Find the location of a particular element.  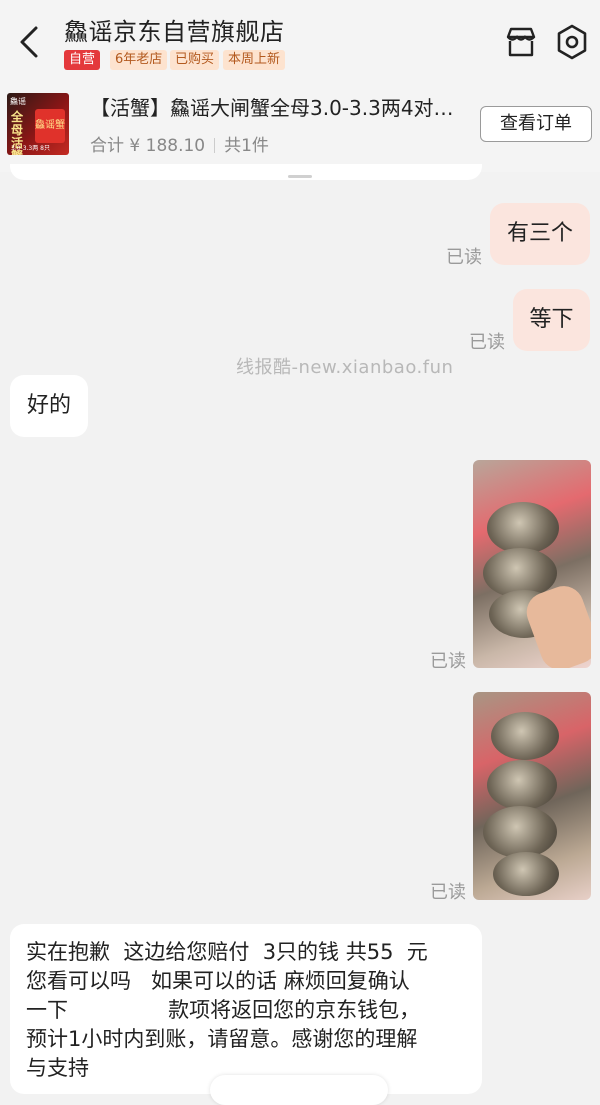

order-total: 合计 ¥ 188.10 is located at coordinates (148, 146).